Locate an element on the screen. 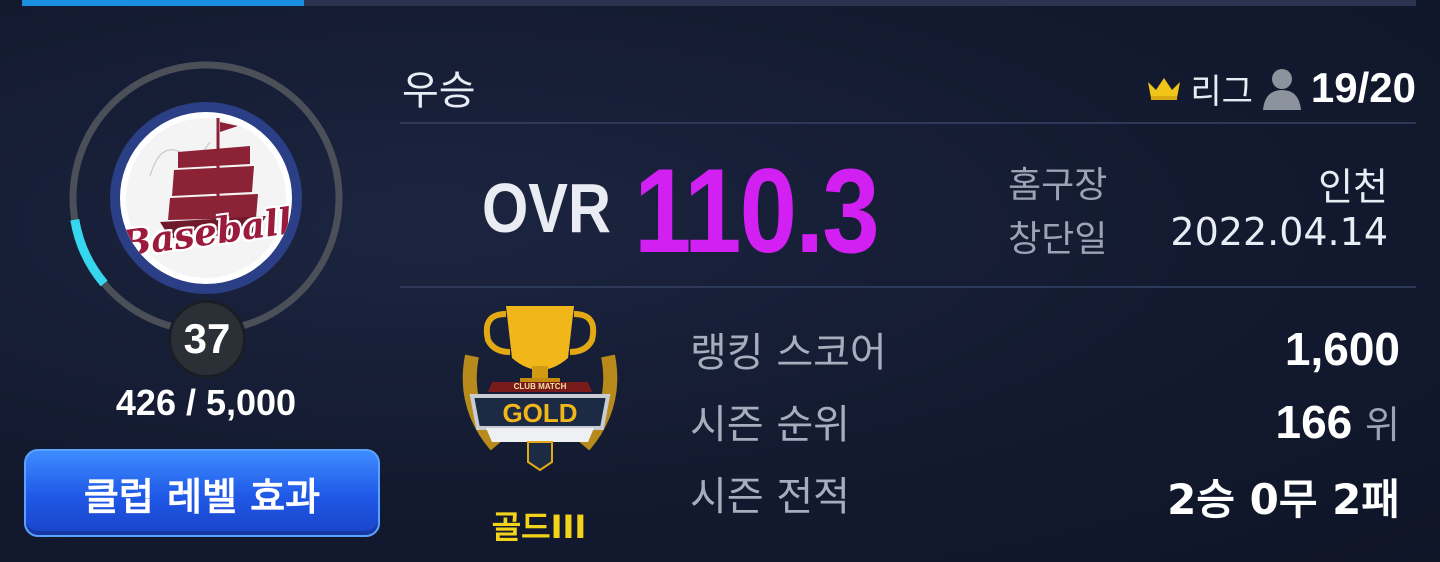  person-icon is located at coordinates (1281, 89).